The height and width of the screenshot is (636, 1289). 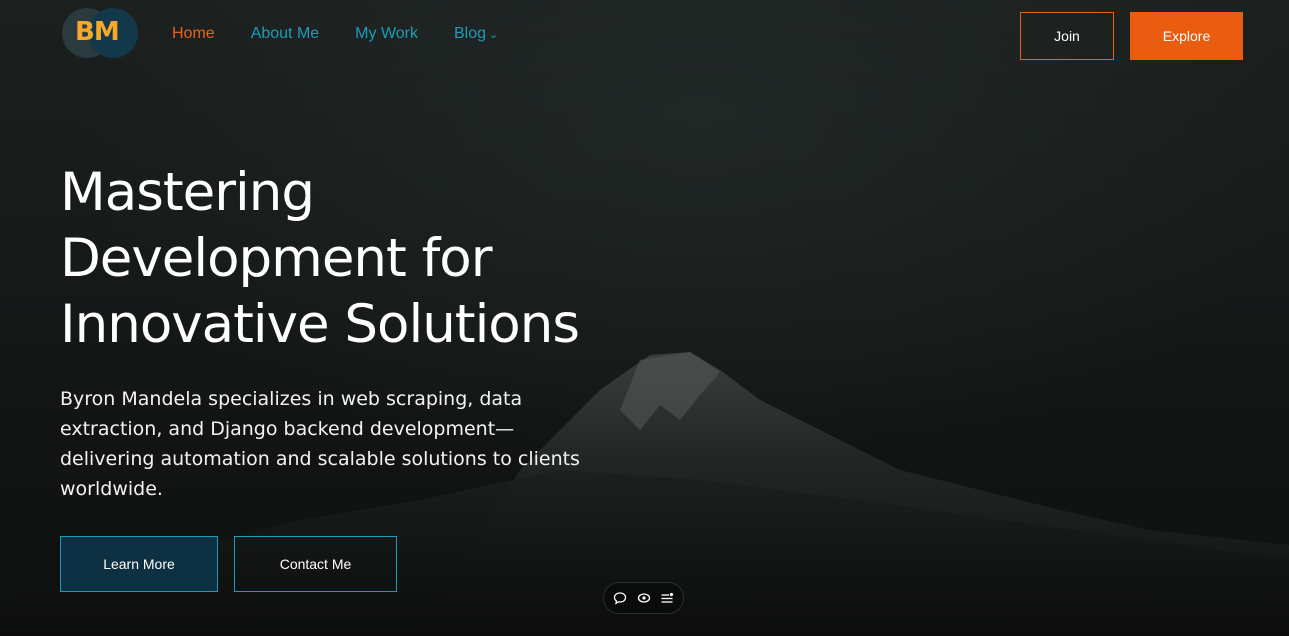 I want to click on eye-icon, so click(x=644, y=598).